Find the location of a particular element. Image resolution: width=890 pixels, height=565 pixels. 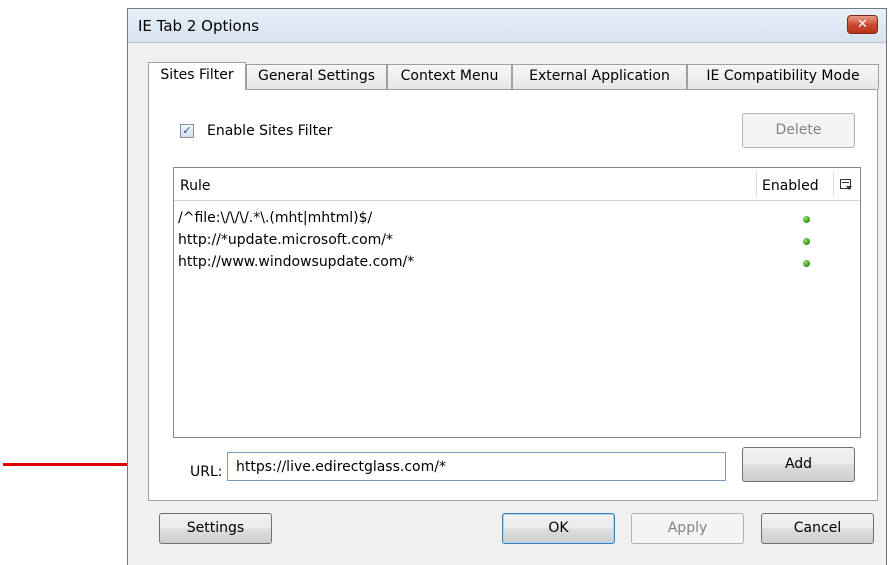

enable-sites-filter-checkbox: ✓ is located at coordinates (187, 131).